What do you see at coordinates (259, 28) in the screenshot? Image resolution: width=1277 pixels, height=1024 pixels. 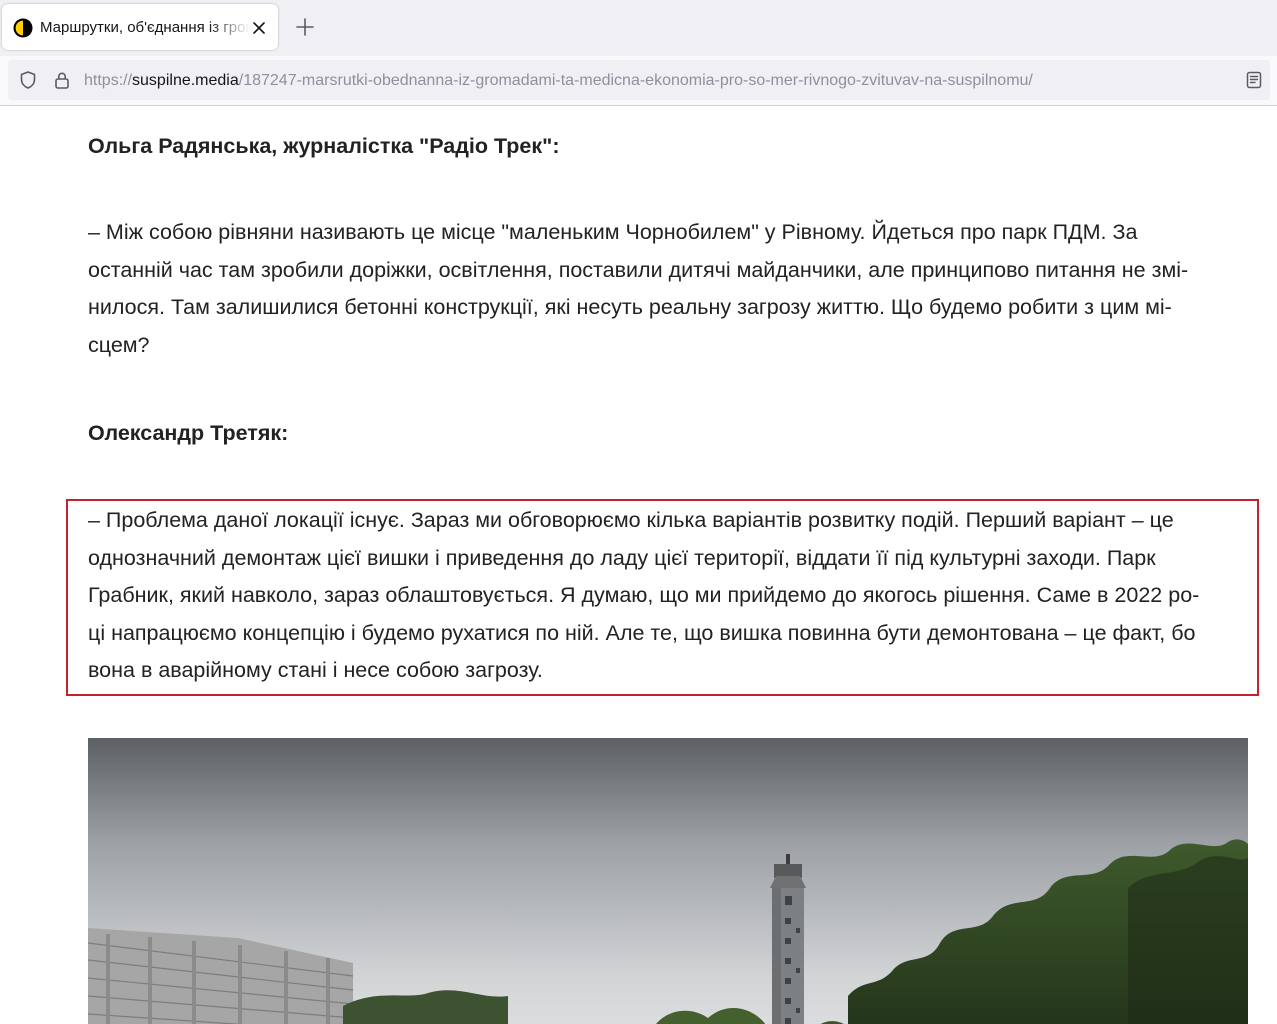 I see `close-icon` at bounding box center [259, 28].